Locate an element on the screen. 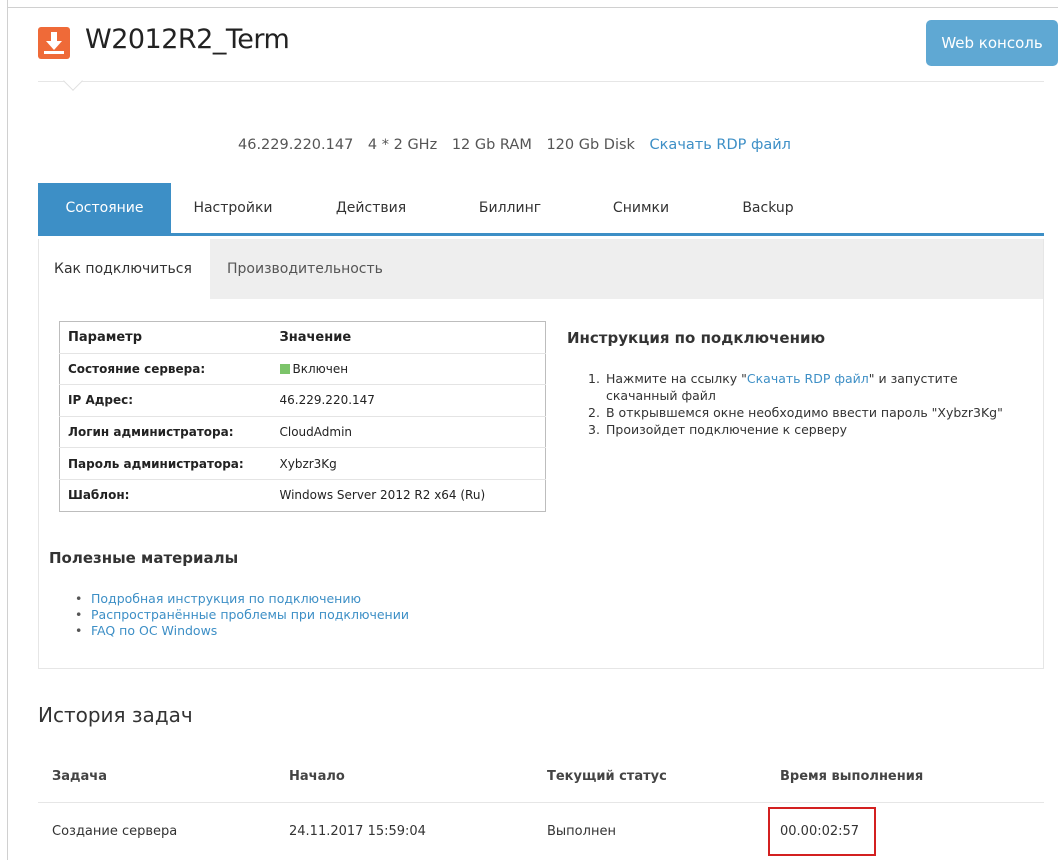 The height and width of the screenshot is (860, 1058). server-title: W2012R2_Term is located at coordinates (187, 39).